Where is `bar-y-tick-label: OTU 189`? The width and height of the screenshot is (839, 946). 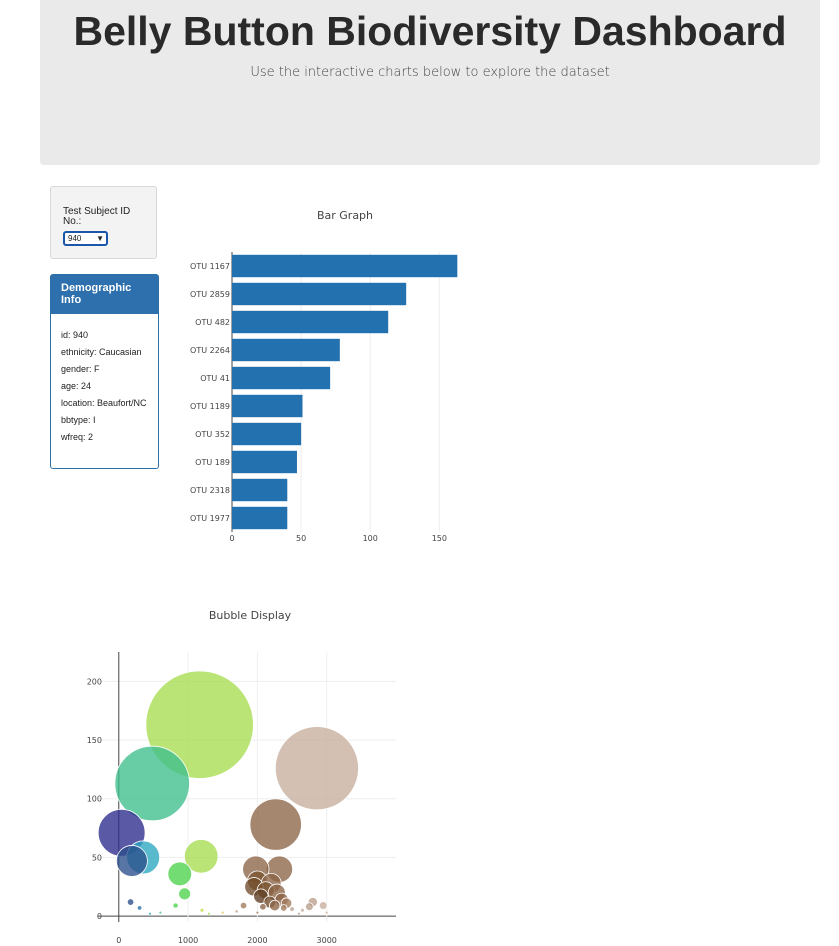 bar-y-tick-label: OTU 189 is located at coordinates (212, 462).